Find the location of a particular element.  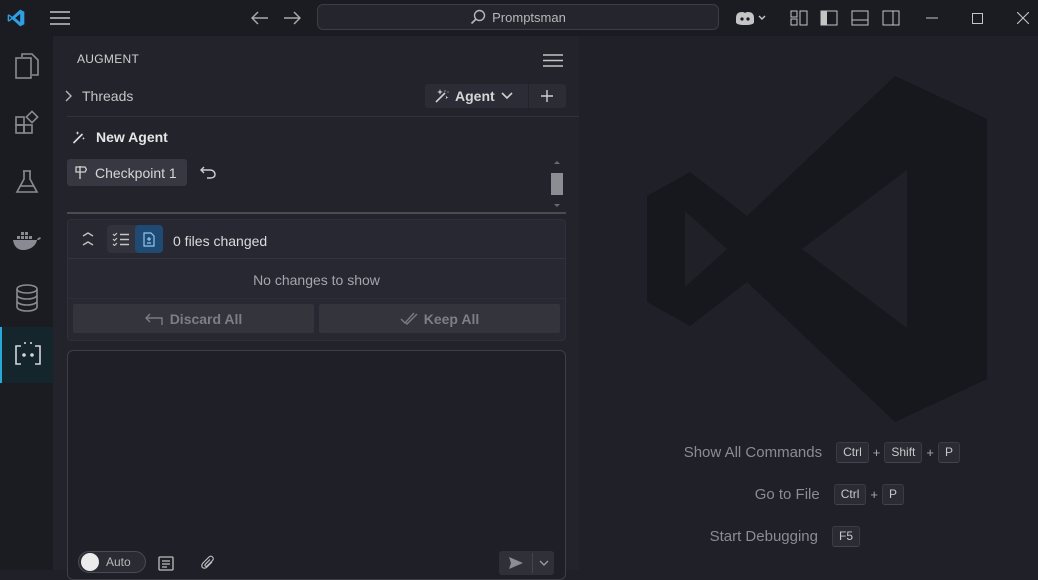

docker-icon is located at coordinates (26, 240).